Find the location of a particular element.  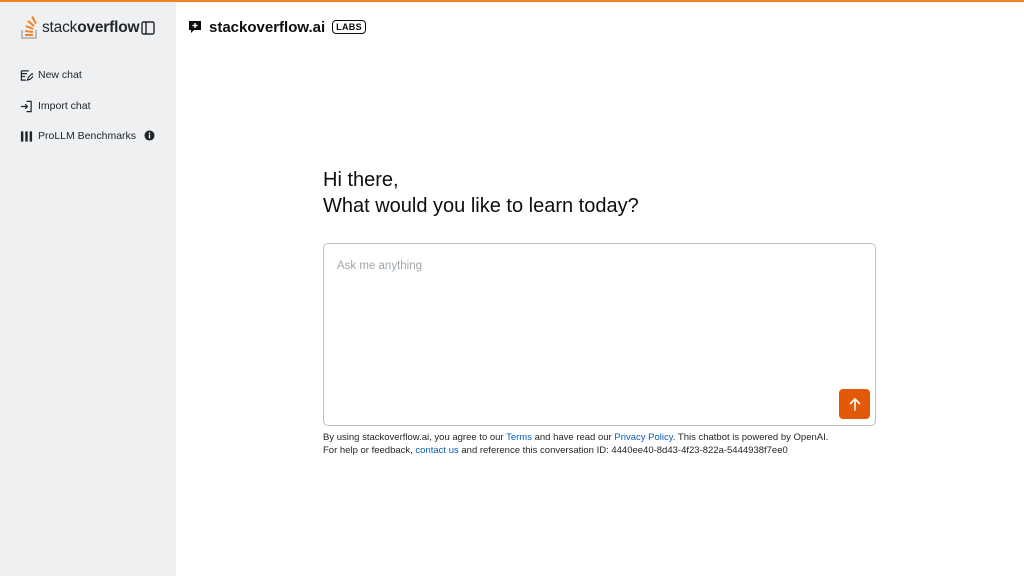

sidebar-item-import-chat: Import chat is located at coordinates (55, 106).